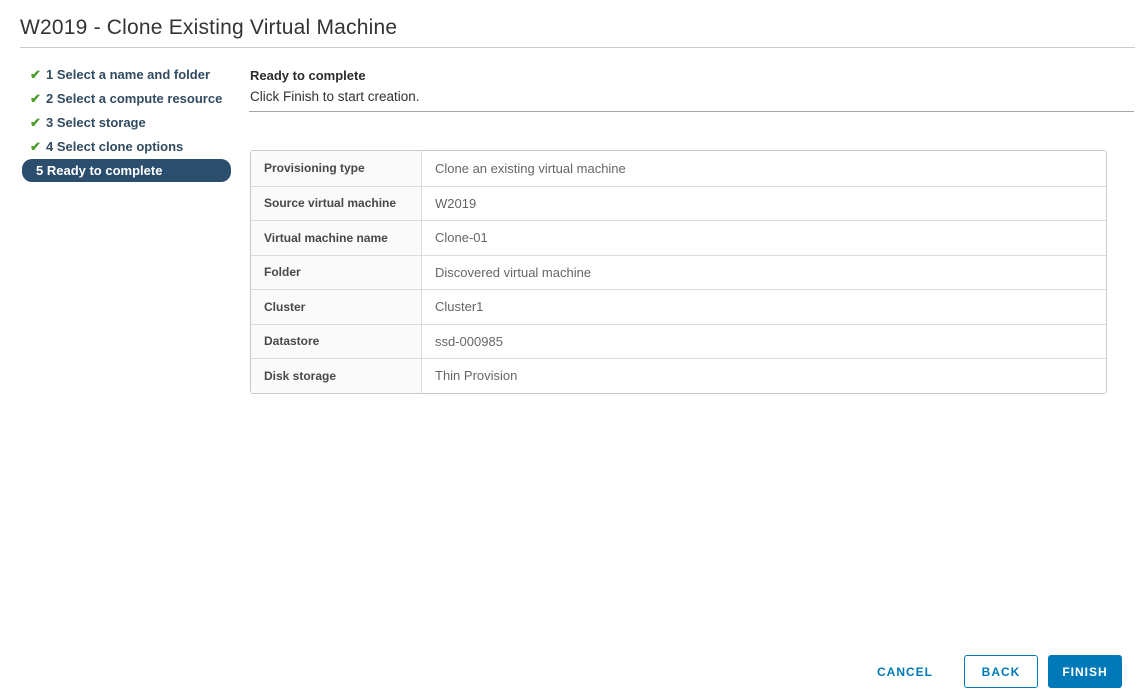 This screenshot has height=698, width=1140. Describe the element at coordinates (336, 168) in the screenshot. I see `summary-label: Provisioning type` at that location.